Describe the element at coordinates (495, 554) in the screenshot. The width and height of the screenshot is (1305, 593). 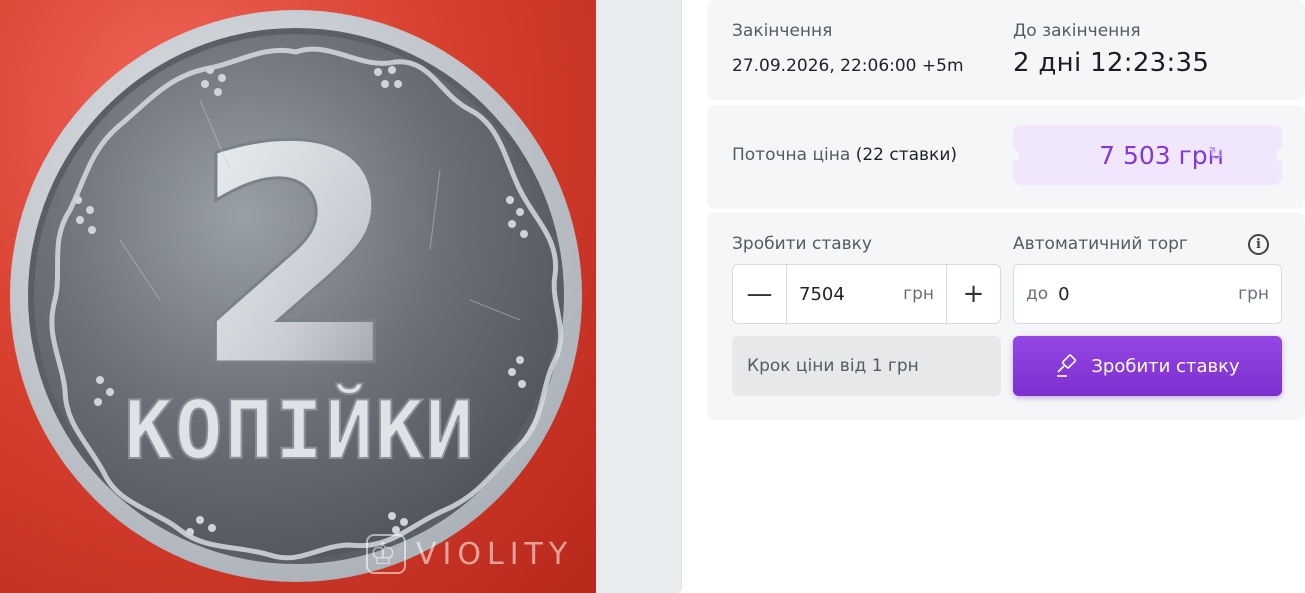
I see `watermark-text: VIOLITY` at that location.